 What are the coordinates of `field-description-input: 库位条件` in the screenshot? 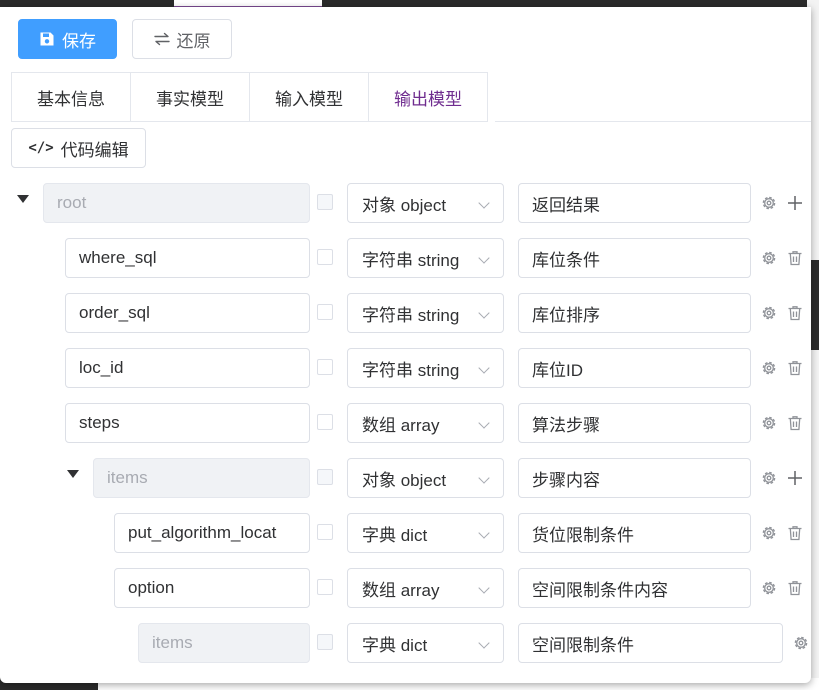 It's located at (634, 258).